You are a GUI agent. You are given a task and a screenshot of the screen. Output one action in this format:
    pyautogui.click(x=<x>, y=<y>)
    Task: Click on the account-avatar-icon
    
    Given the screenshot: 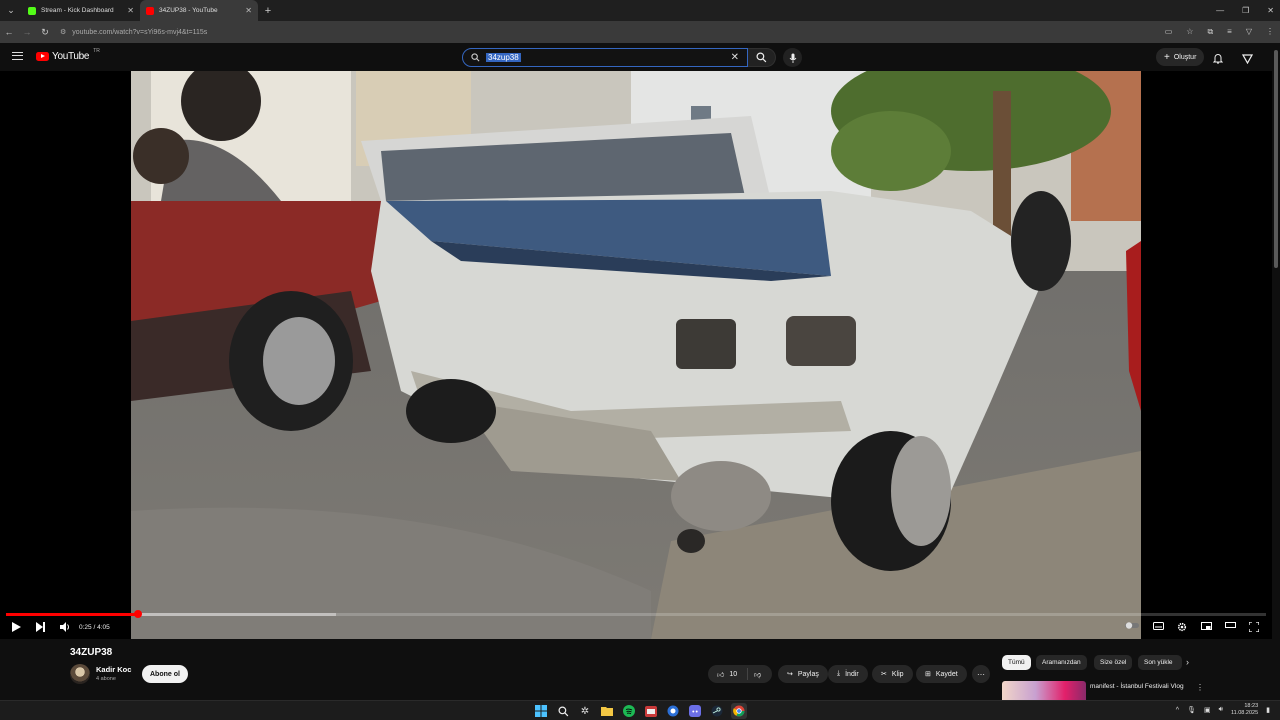 What is the action you would take?
    pyautogui.click(x=1247, y=59)
    